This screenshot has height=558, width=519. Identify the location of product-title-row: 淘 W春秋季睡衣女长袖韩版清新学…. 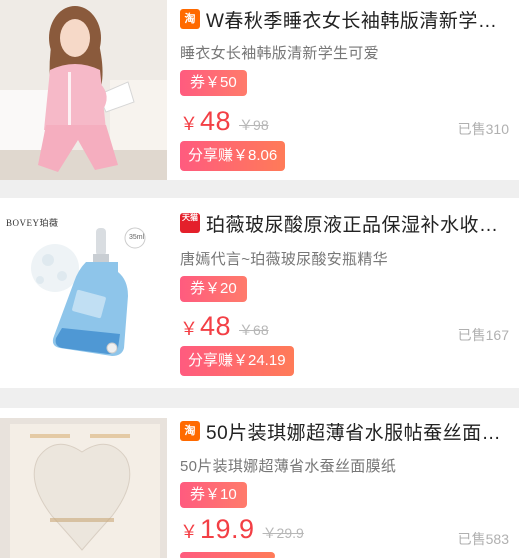
(344, 19).